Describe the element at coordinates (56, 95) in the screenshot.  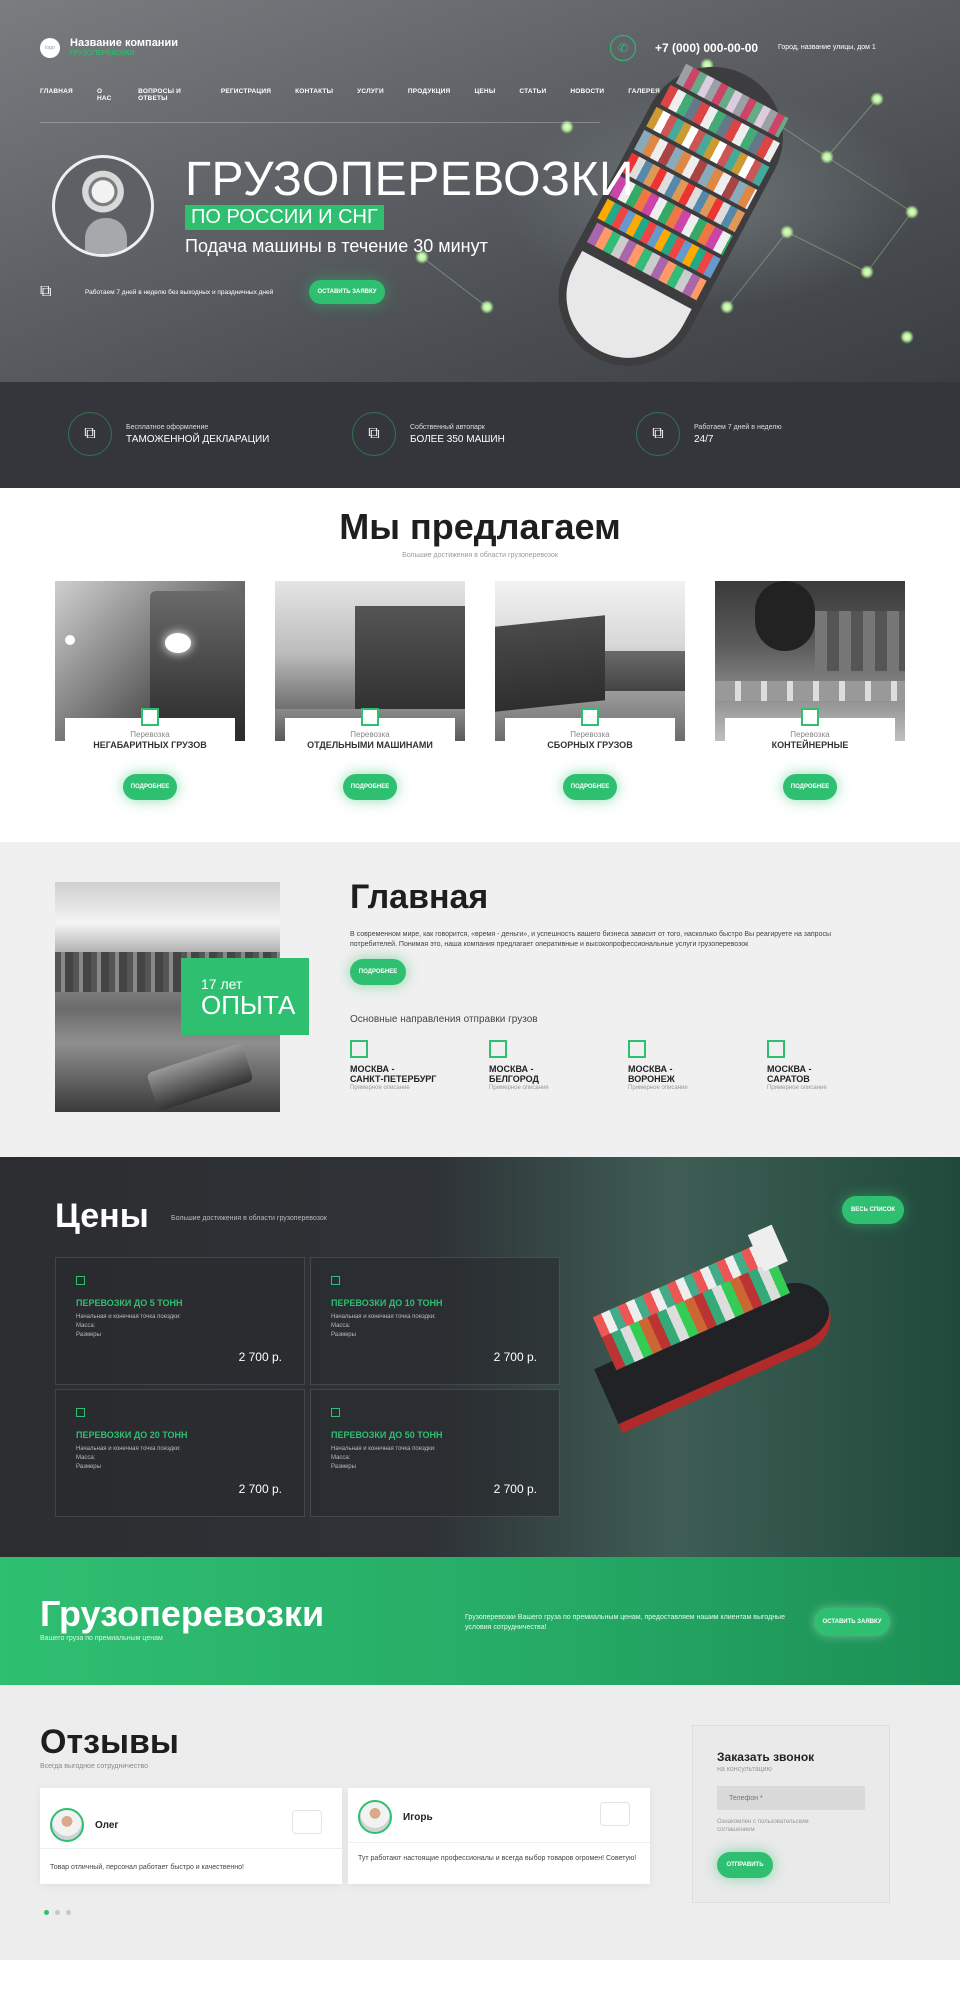
I see `nav-home: ГЛАВНАЯ` at that location.